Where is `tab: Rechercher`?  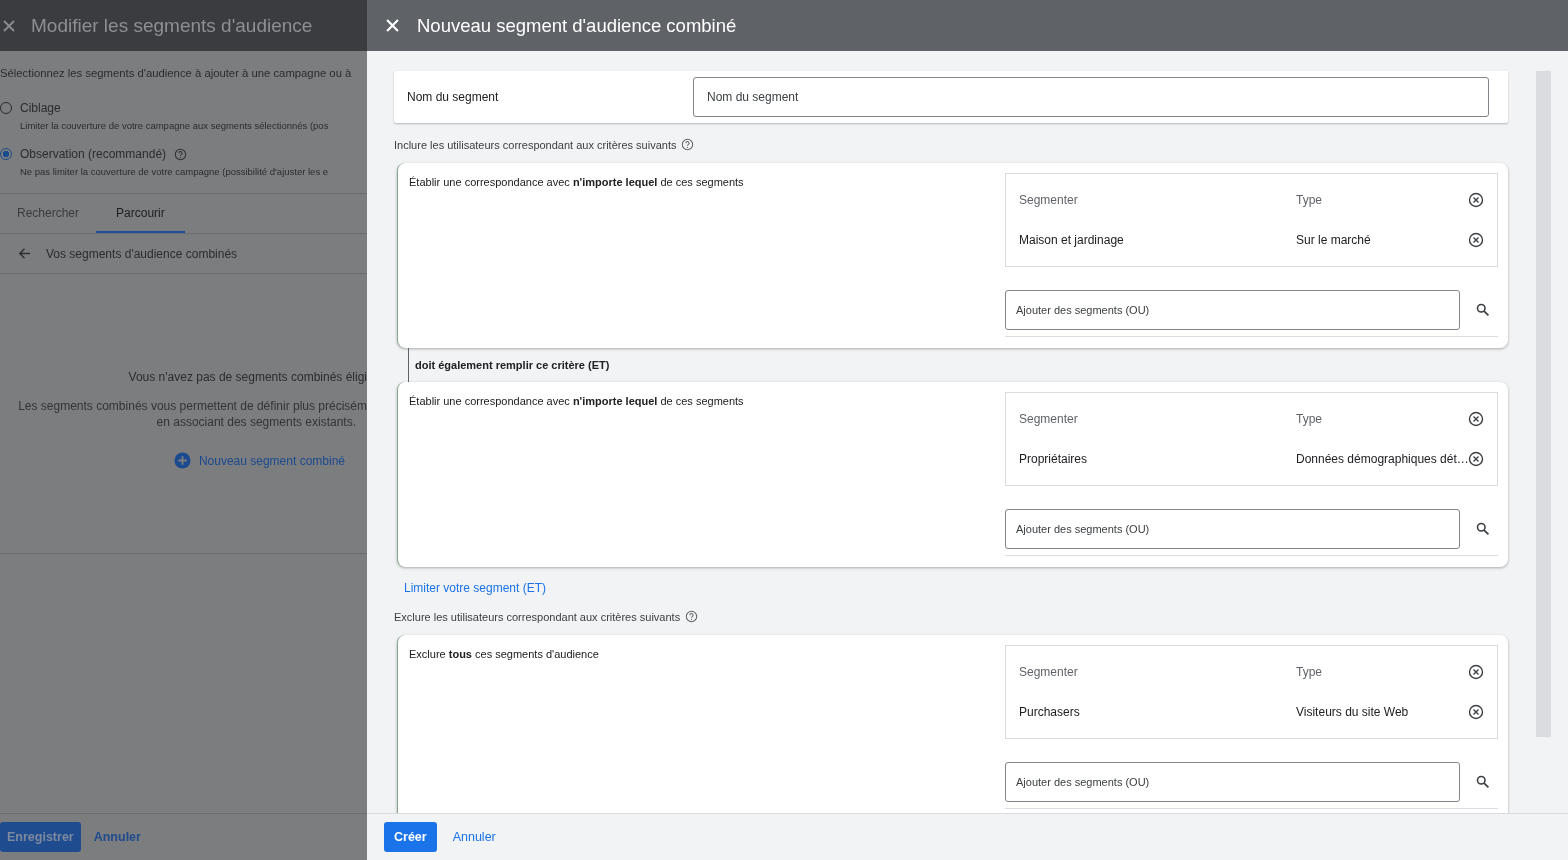
tab: Rechercher is located at coordinates (48, 213).